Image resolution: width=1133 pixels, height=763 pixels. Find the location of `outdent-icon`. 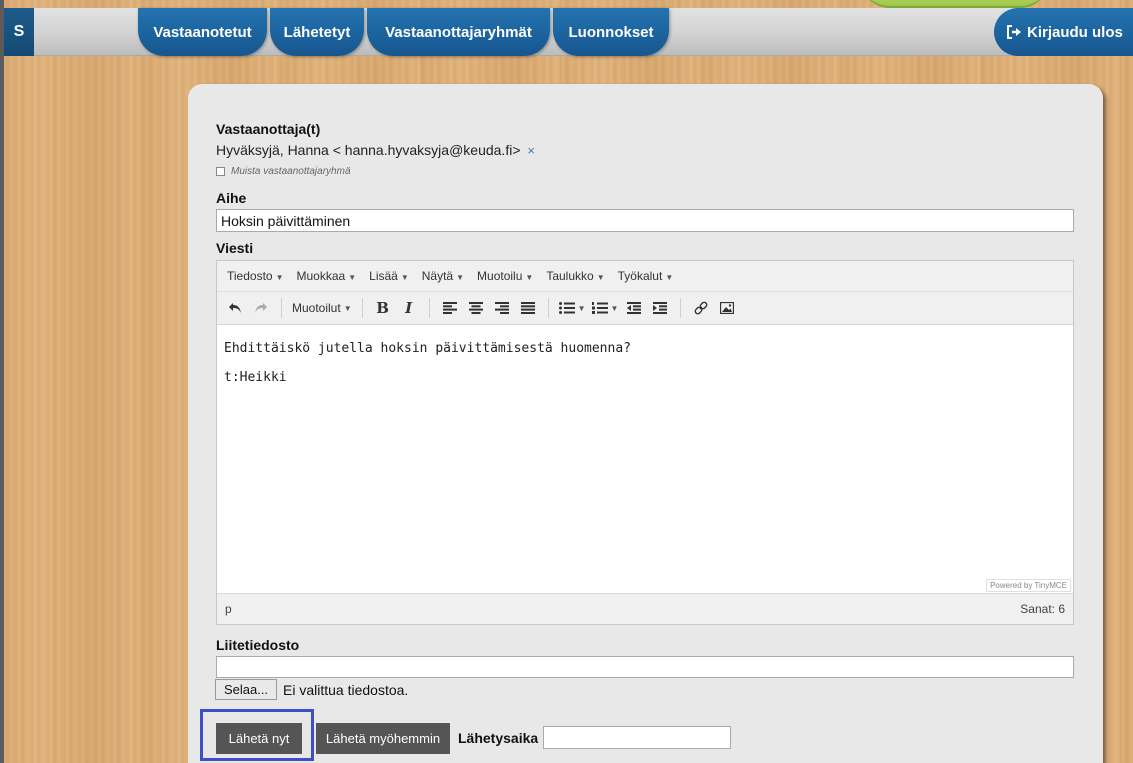

outdent-icon is located at coordinates (634, 308).